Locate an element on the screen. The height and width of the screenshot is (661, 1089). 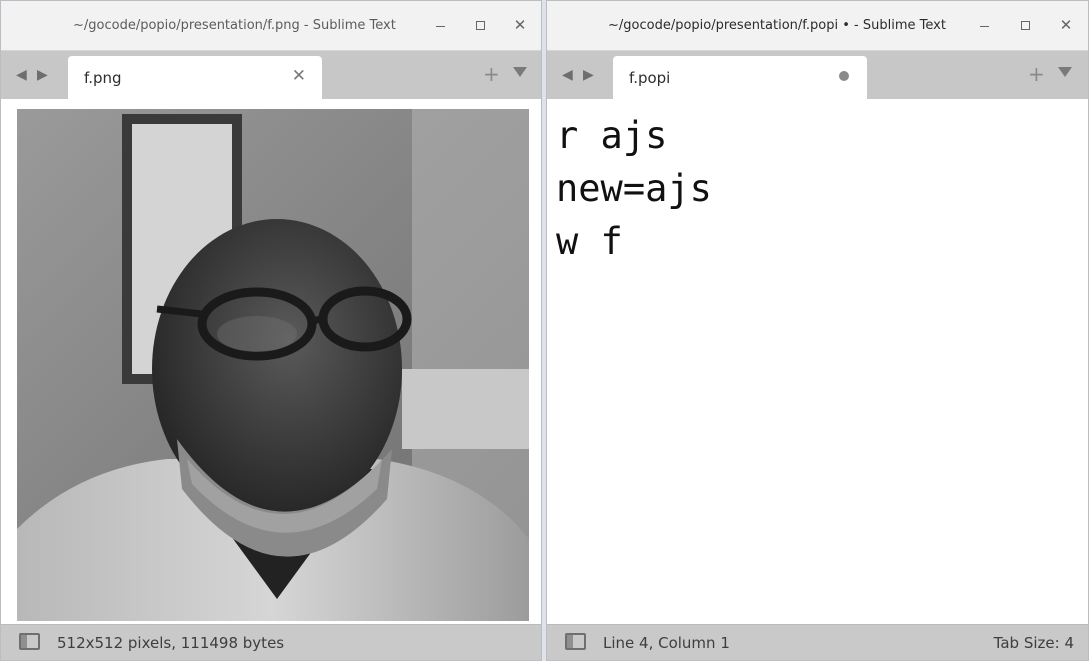
cursor-position: Line 4, Column 1 is located at coordinates (666, 643).